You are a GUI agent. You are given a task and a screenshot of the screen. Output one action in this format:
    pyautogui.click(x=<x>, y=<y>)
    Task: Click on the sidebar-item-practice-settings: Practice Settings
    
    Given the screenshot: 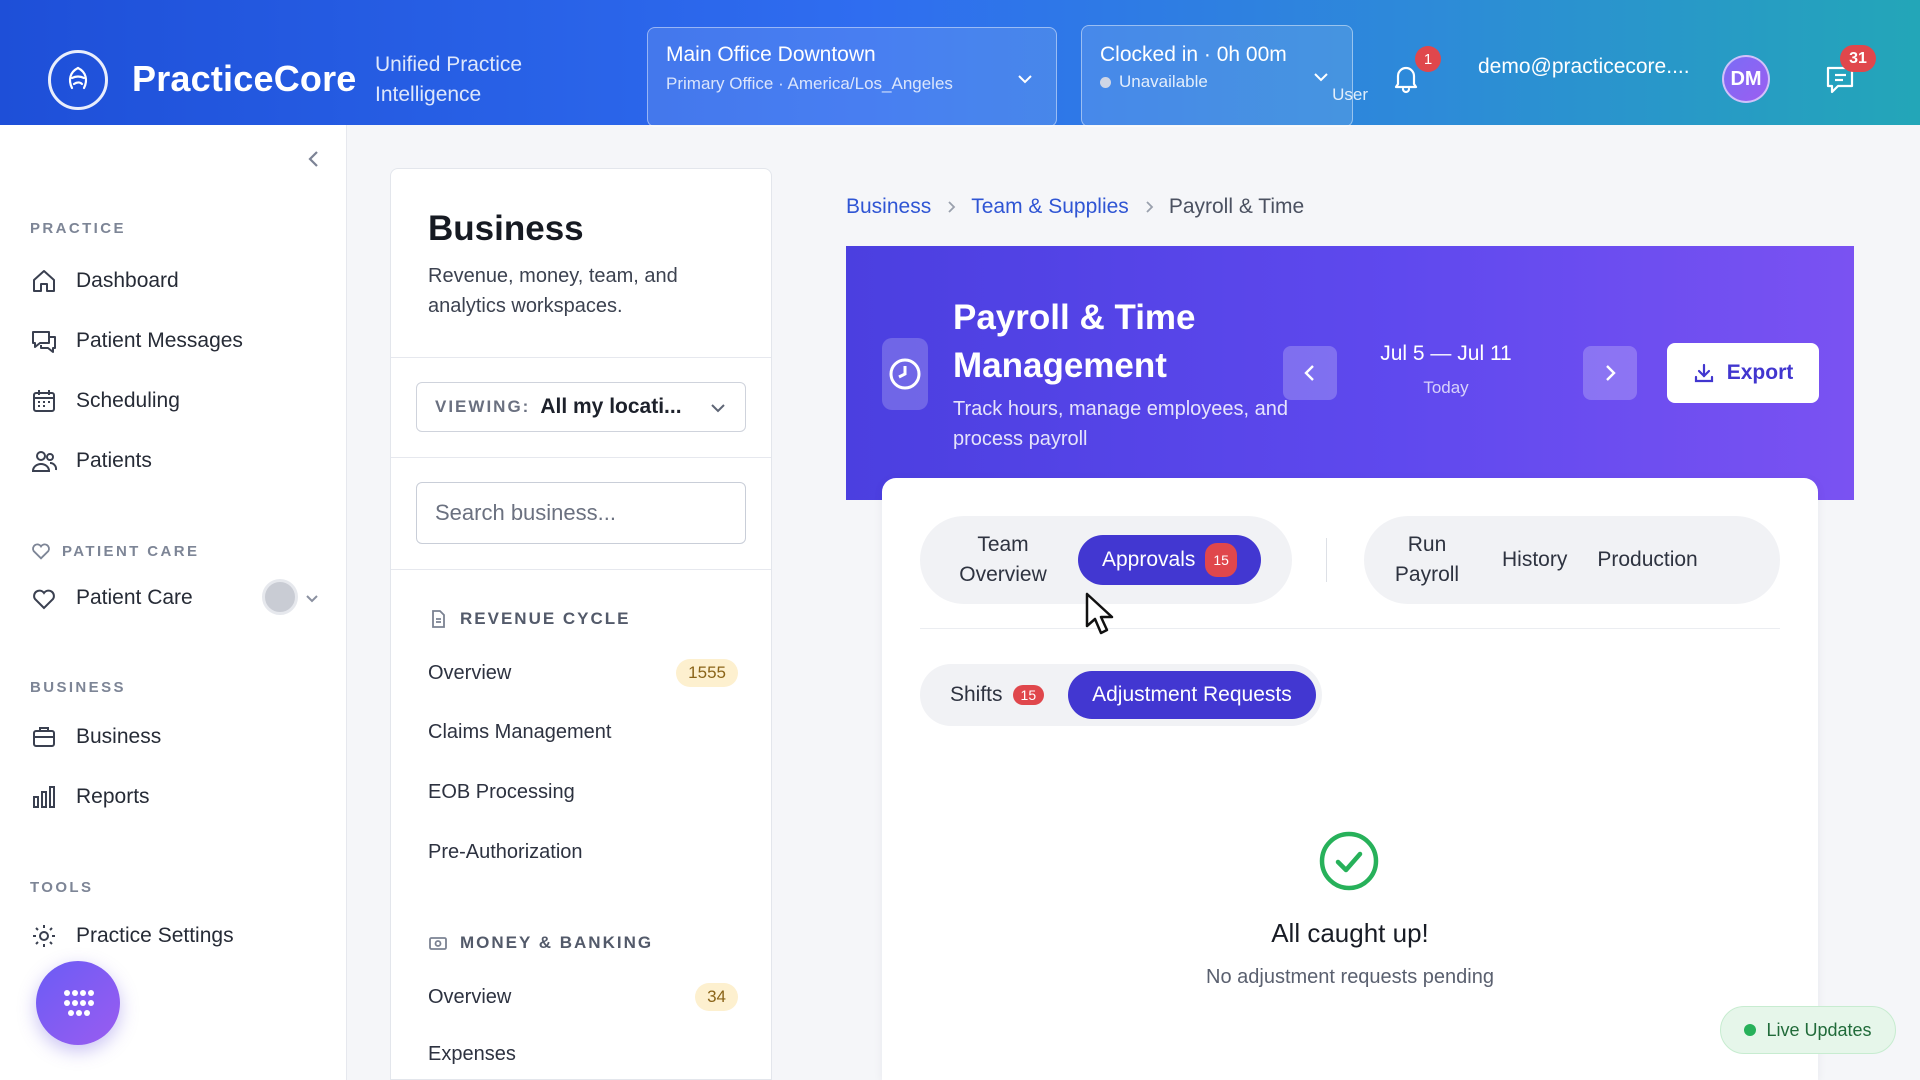 What is the action you would take?
    pyautogui.click(x=132, y=936)
    